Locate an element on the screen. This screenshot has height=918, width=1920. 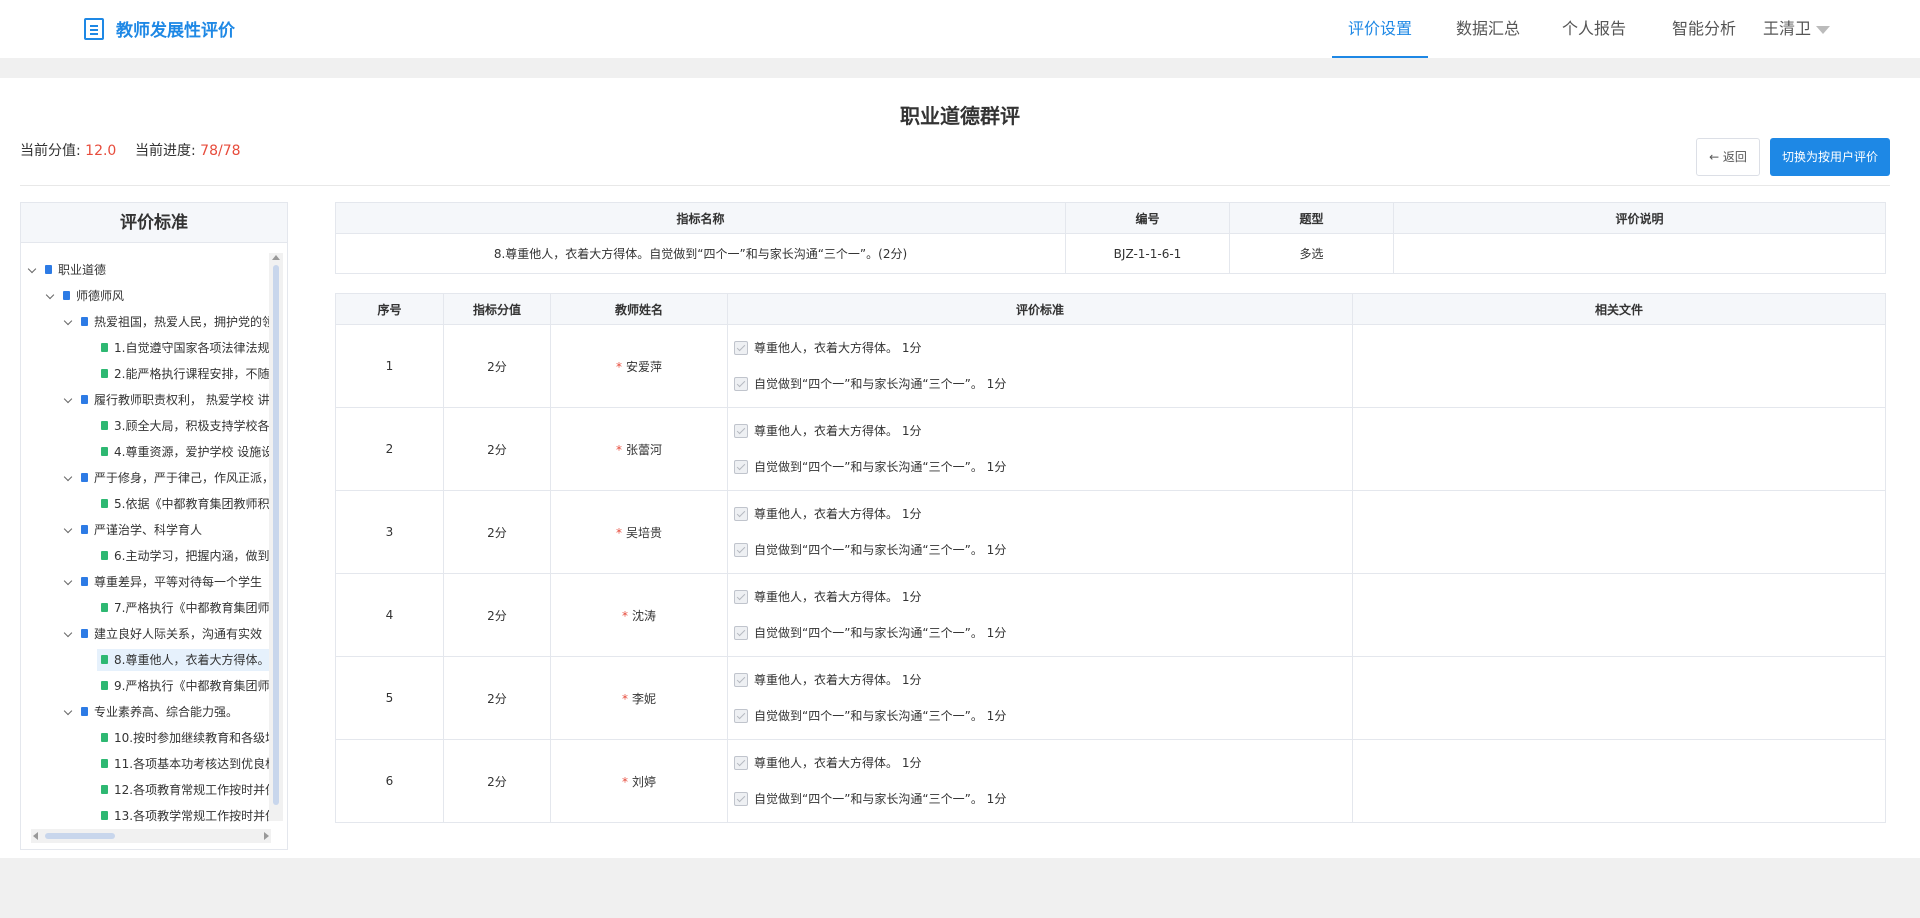
app-logo: 教师发展性评价 is located at coordinates (159, 28).